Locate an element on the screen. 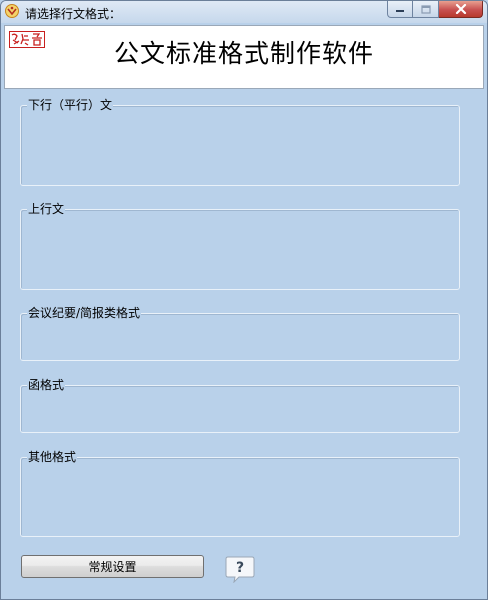 The height and width of the screenshot is (600, 488). window-title: 请选择行文格式： is located at coordinates (73, 14).